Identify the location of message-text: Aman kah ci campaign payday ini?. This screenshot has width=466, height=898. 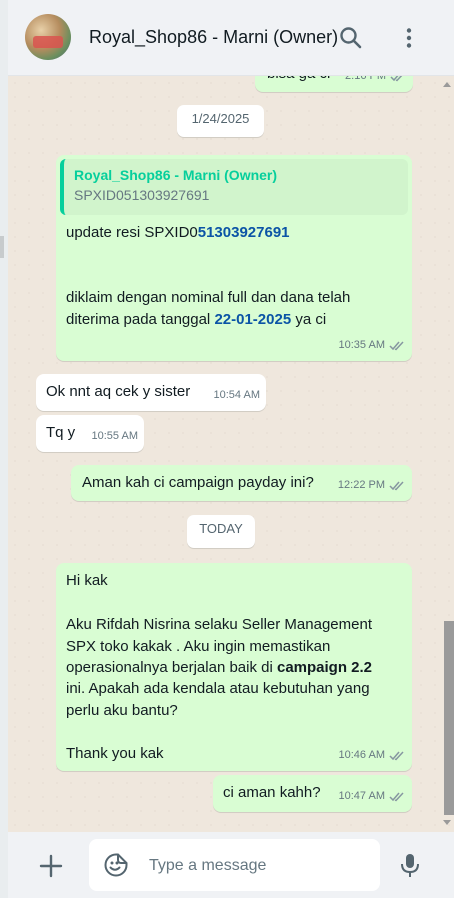
(198, 482).